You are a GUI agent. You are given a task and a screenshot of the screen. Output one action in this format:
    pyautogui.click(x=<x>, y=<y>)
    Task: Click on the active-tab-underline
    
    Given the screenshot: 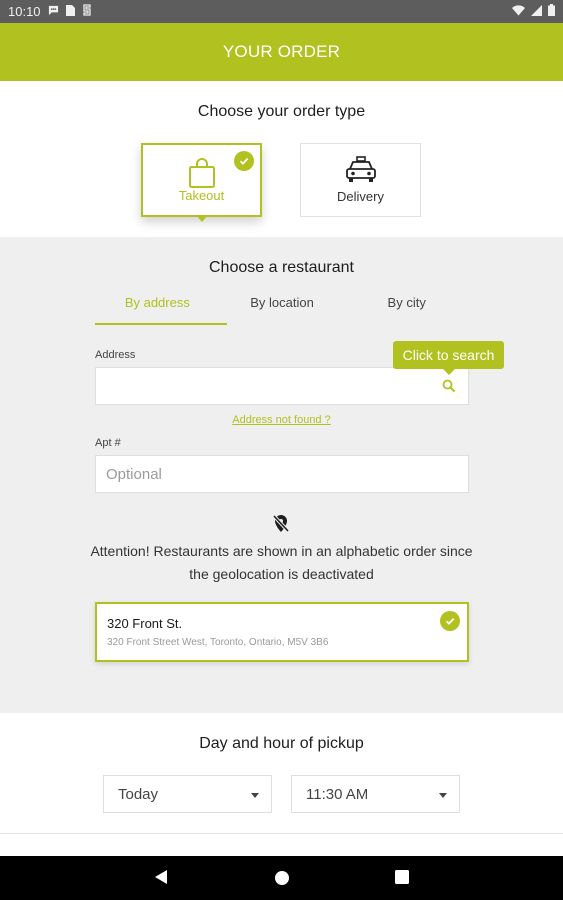 What is the action you would take?
    pyautogui.click(x=161, y=324)
    